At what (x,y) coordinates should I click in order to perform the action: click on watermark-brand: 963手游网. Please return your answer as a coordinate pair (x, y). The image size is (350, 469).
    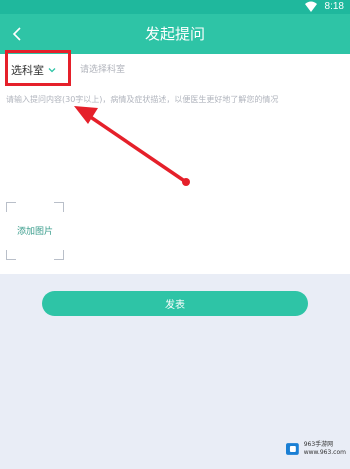
    Looking at the image, I should click on (318, 444).